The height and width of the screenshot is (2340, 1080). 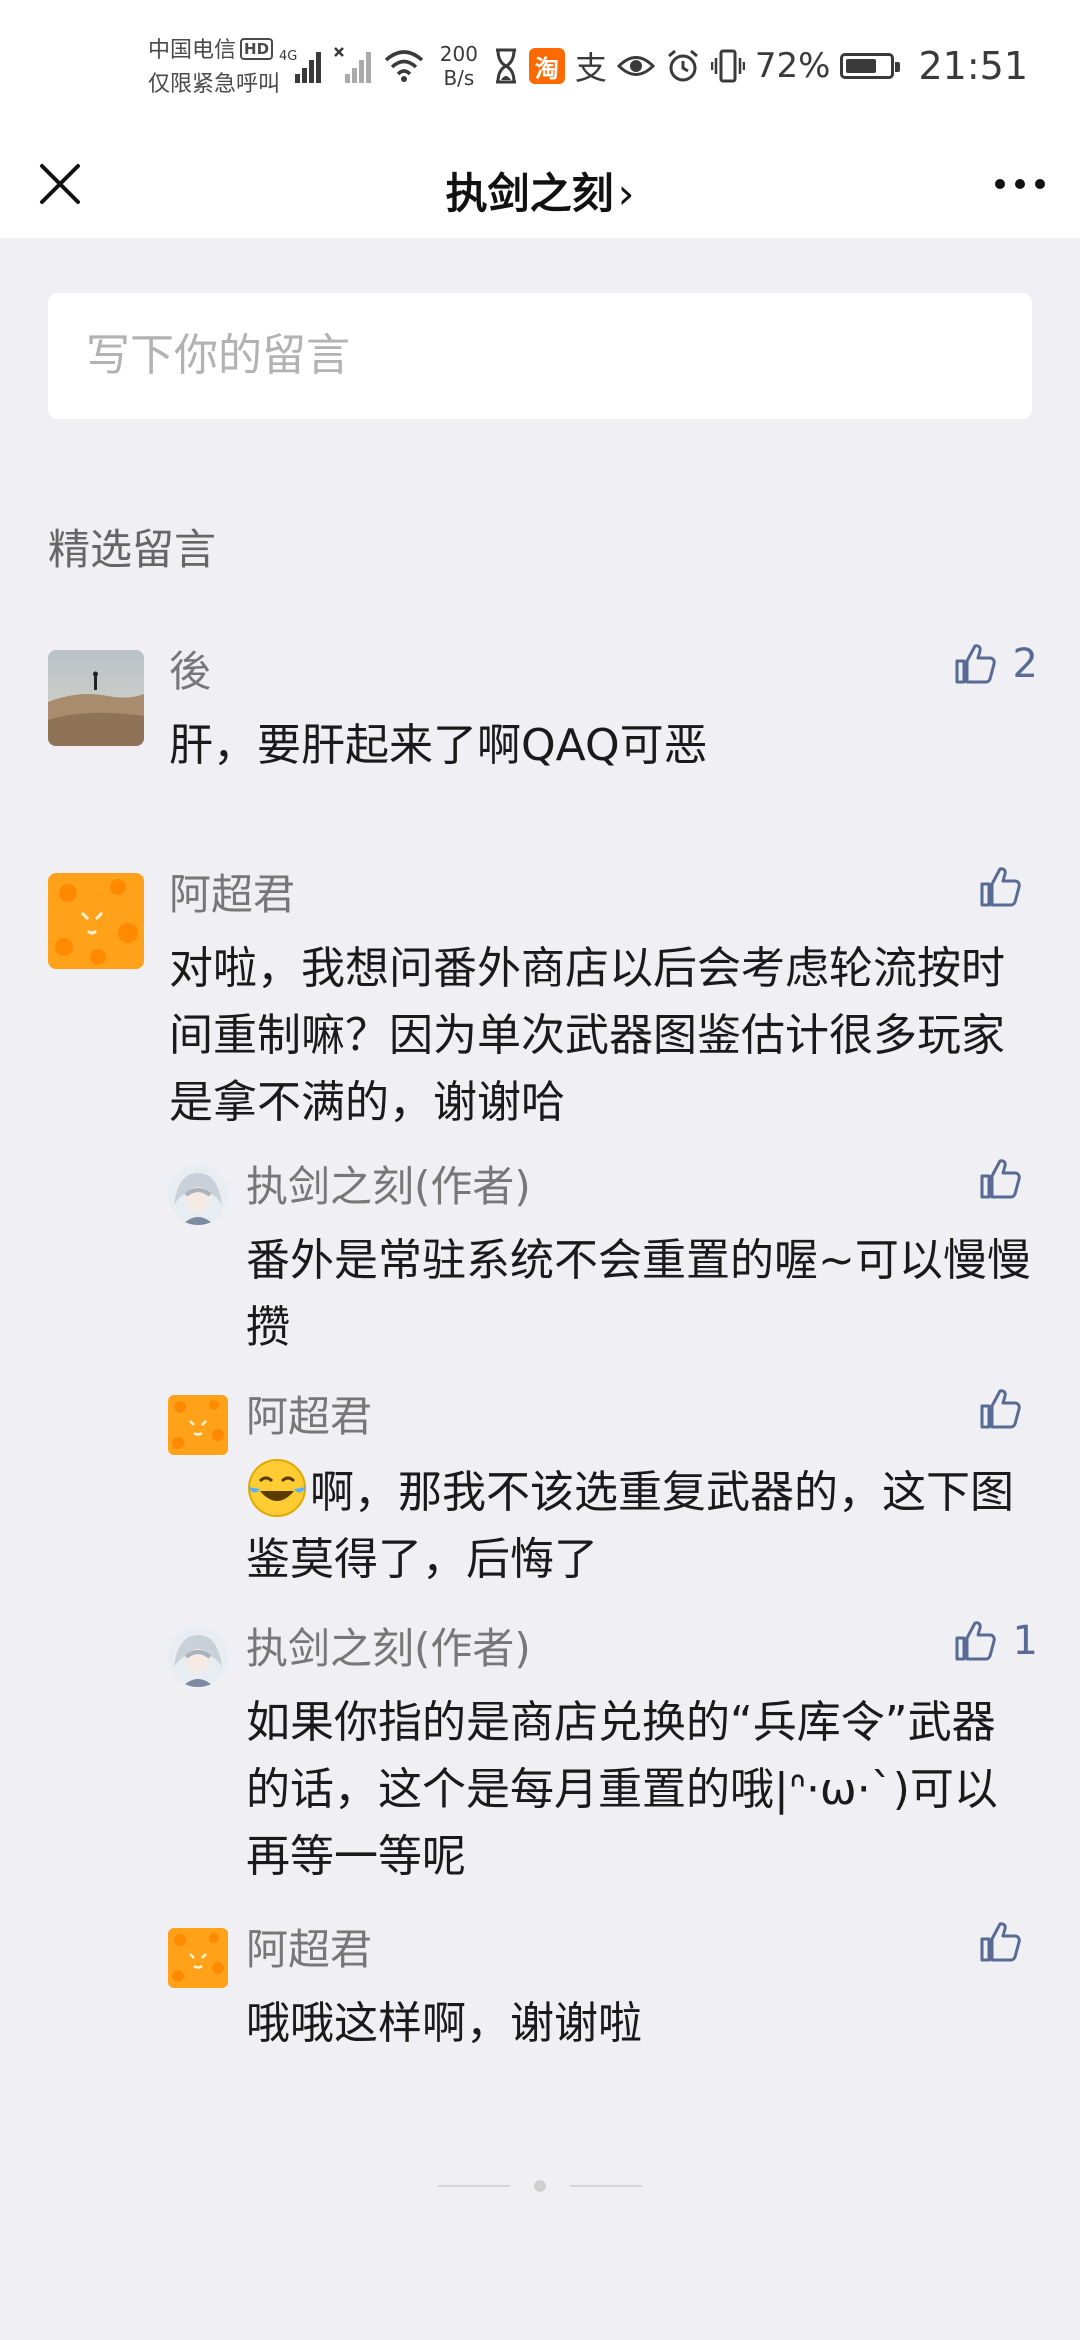 What do you see at coordinates (444, 2023) in the screenshot?
I see `reply-text: 哦哦这样啊，谢谢啦` at bounding box center [444, 2023].